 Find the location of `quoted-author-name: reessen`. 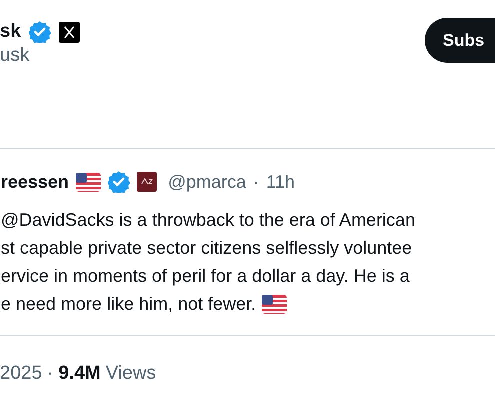

quoted-author-name: reessen is located at coordinates (35, 182).